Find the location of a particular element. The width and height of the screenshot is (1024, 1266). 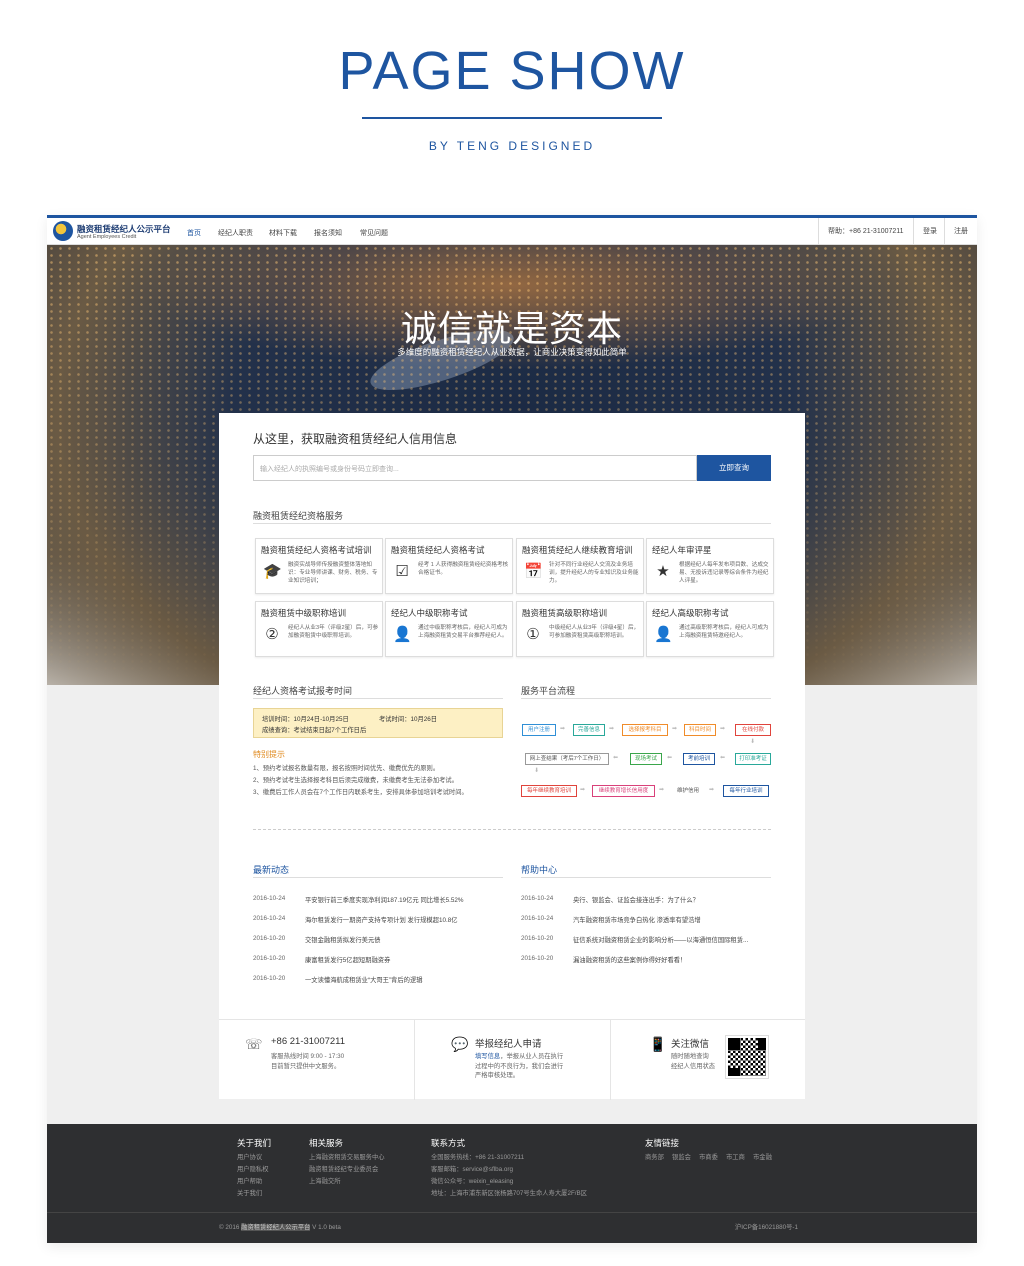

search-button: 立即查询 is located at coordinates (734, 468).